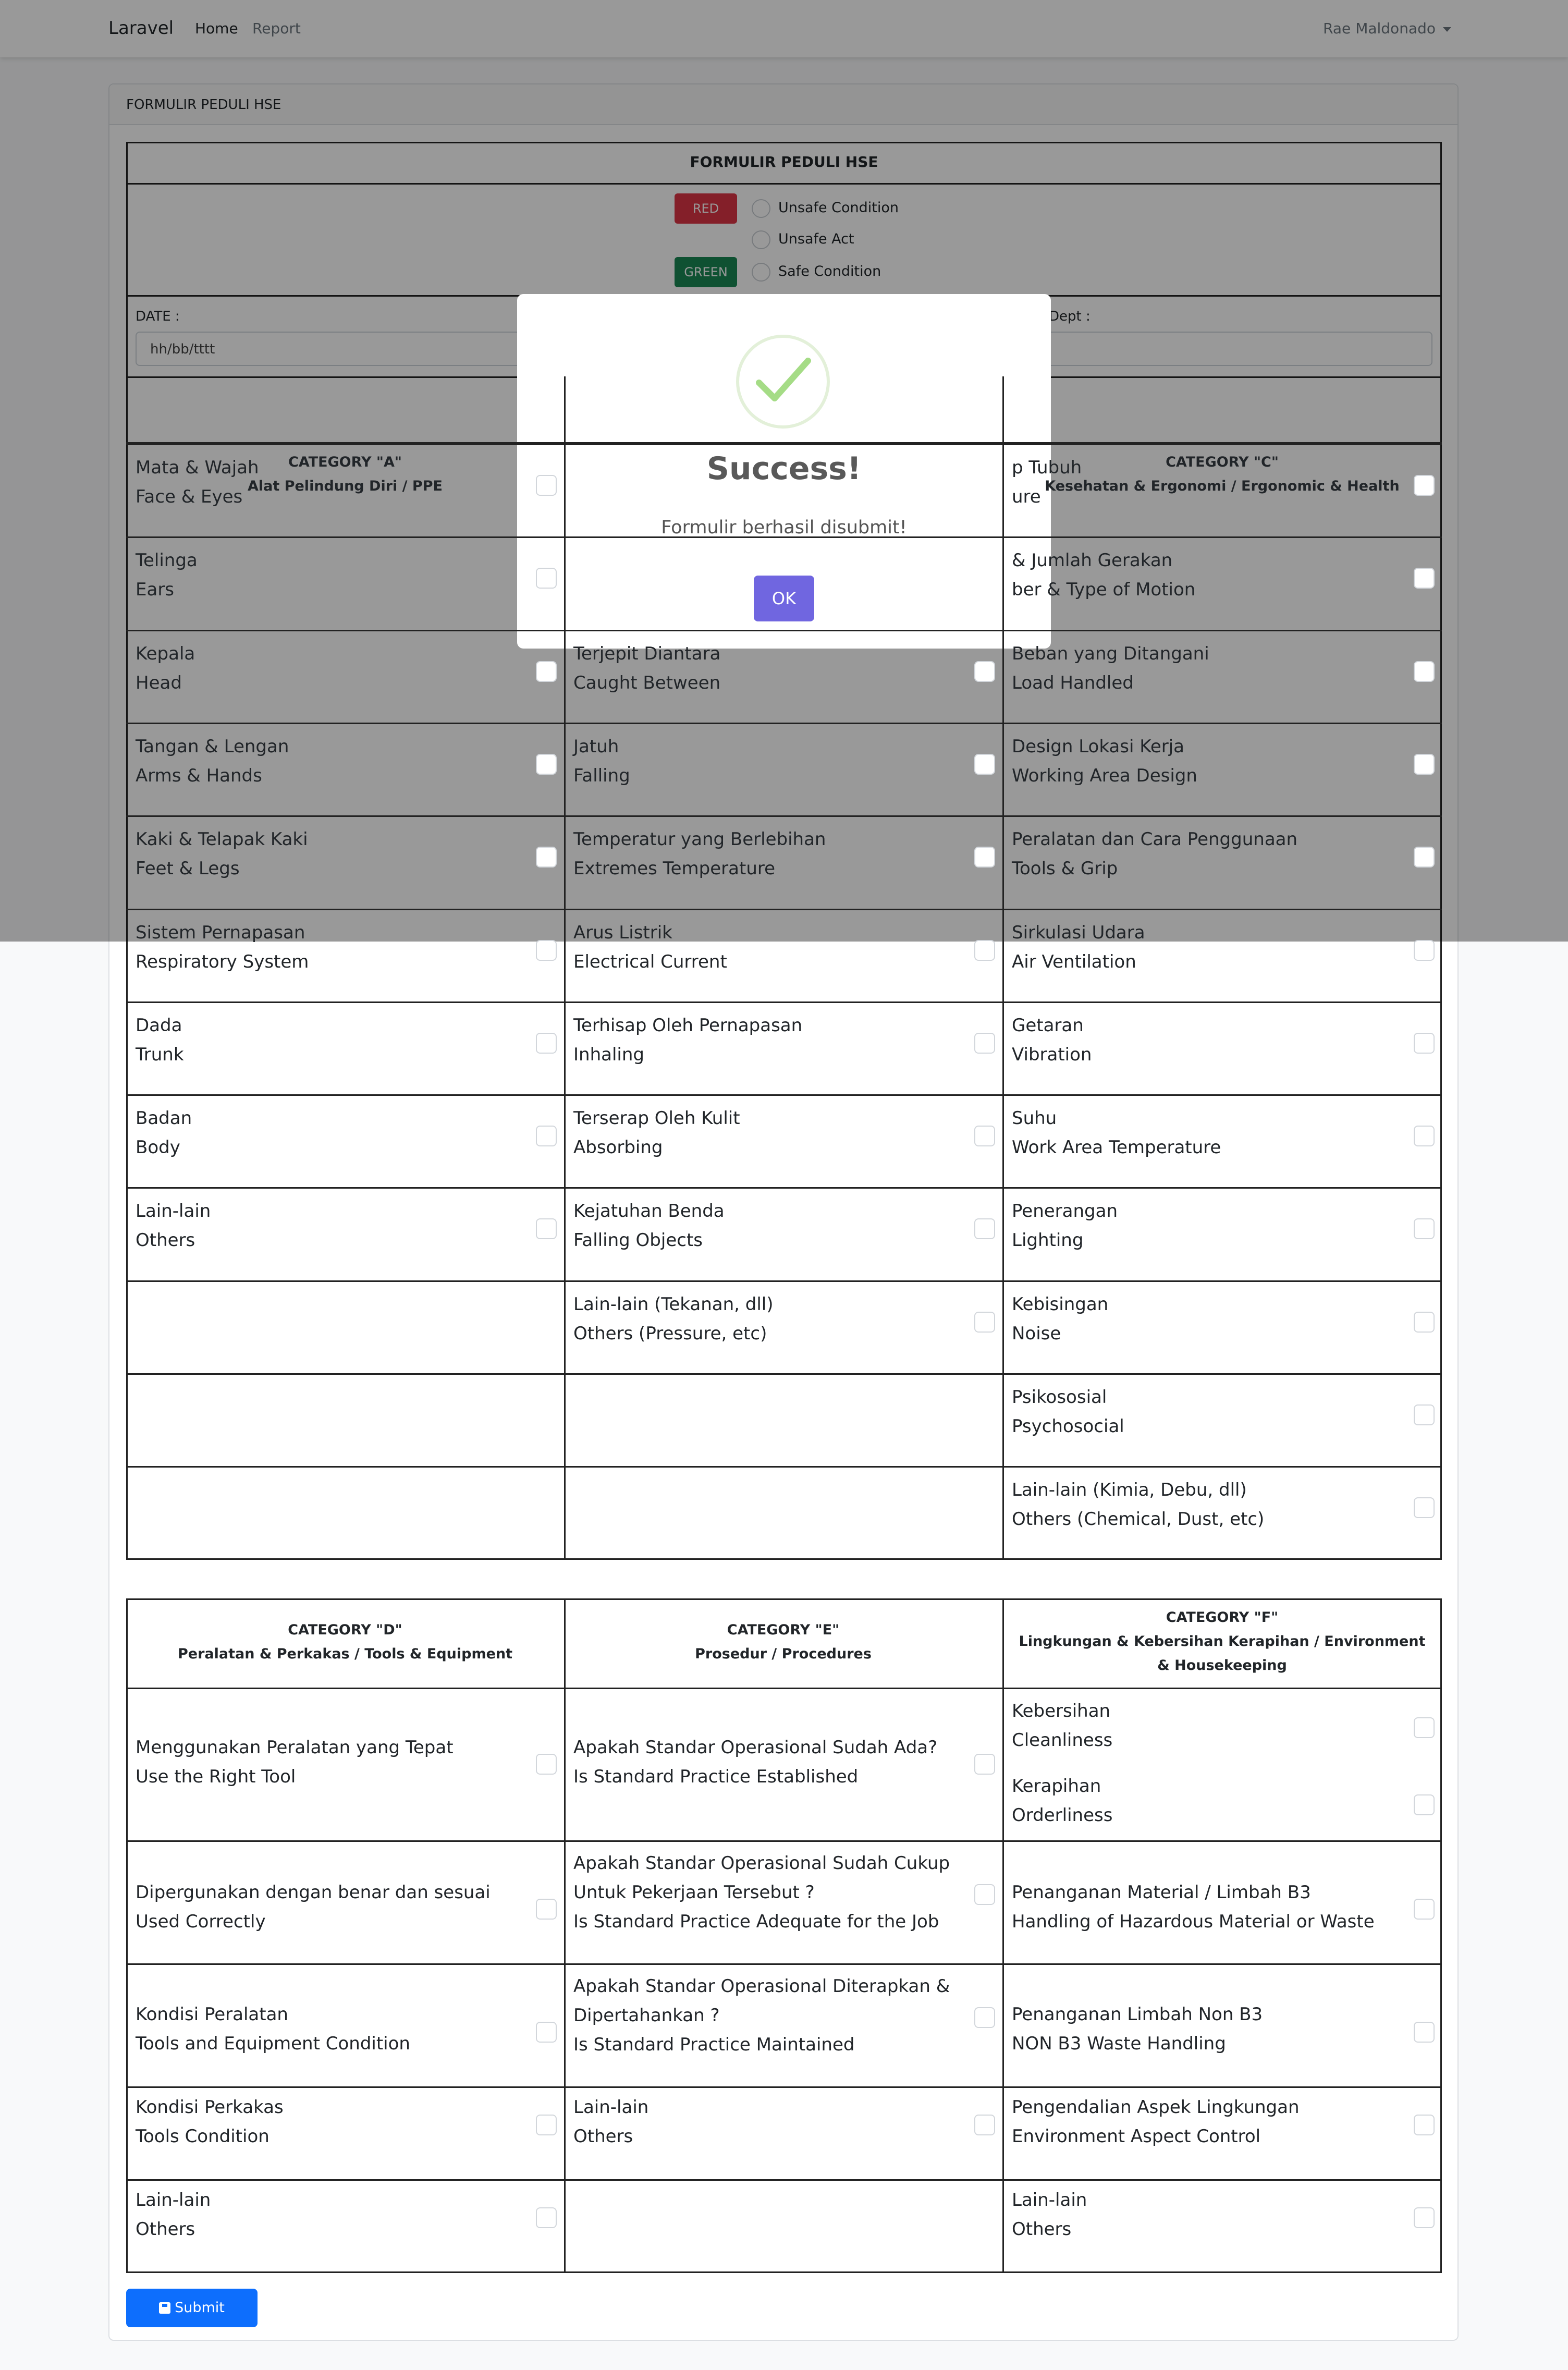 The image size is (1568, 2370). Describe the element at coordinates (1098, 746) in the screenshot. I see `checklist-item-text: Design Lokasi Kerja` at that location.